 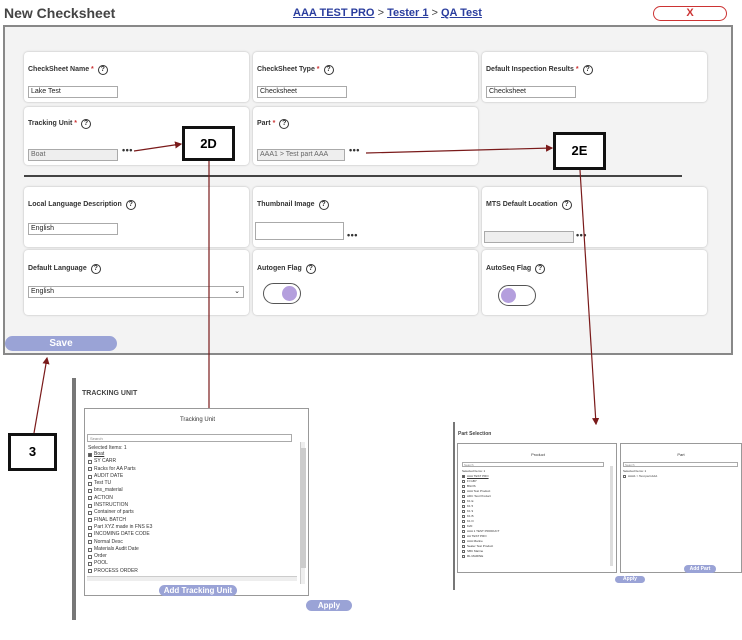 I want to click on list-item: ACTION, so click(x=188, y=498).